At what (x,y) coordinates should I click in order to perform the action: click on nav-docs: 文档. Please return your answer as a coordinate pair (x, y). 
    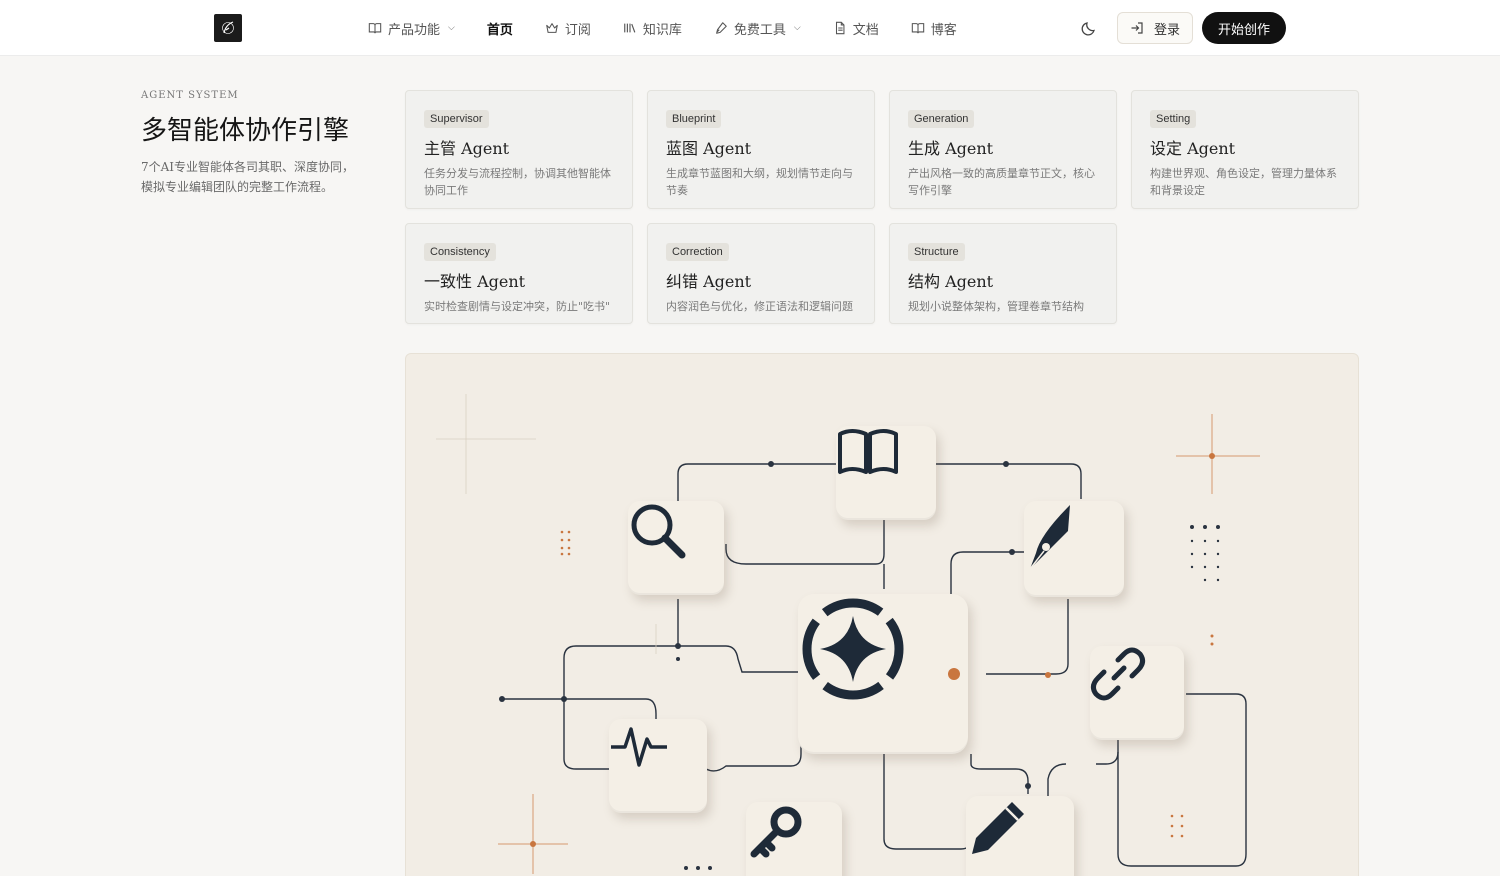
    Looking at the image, I should click on (856, 28).